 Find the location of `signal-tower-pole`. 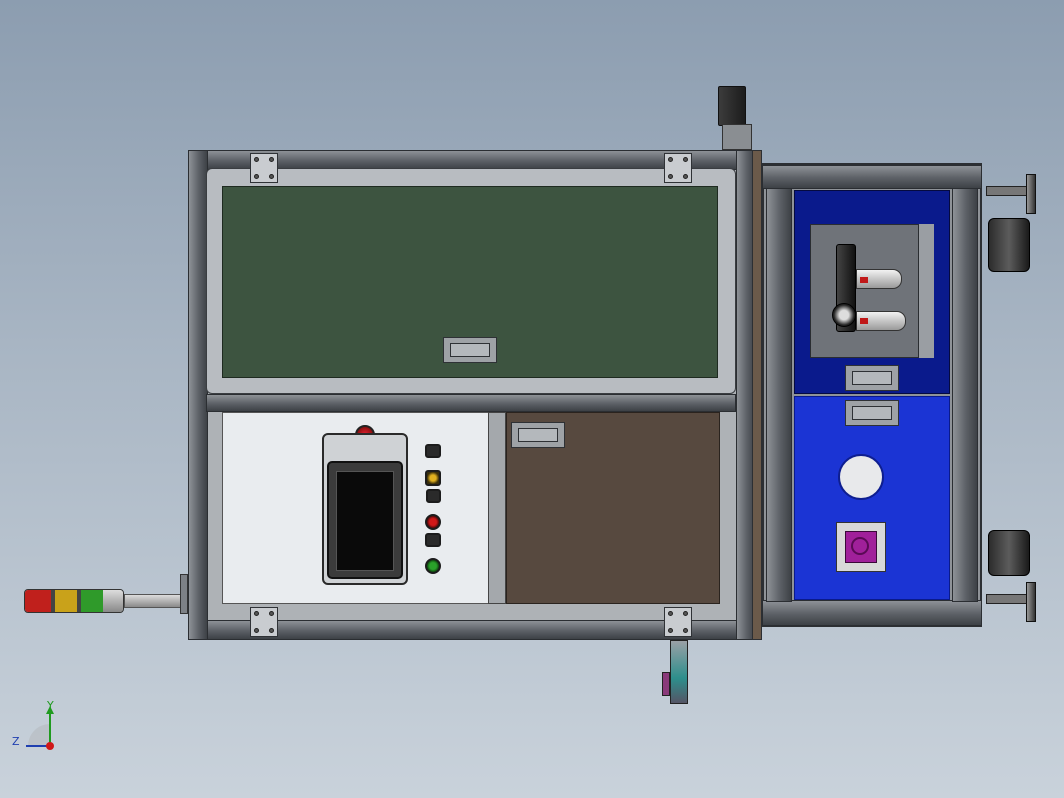

signal-tower-pole is located at coordinates (154, 601).